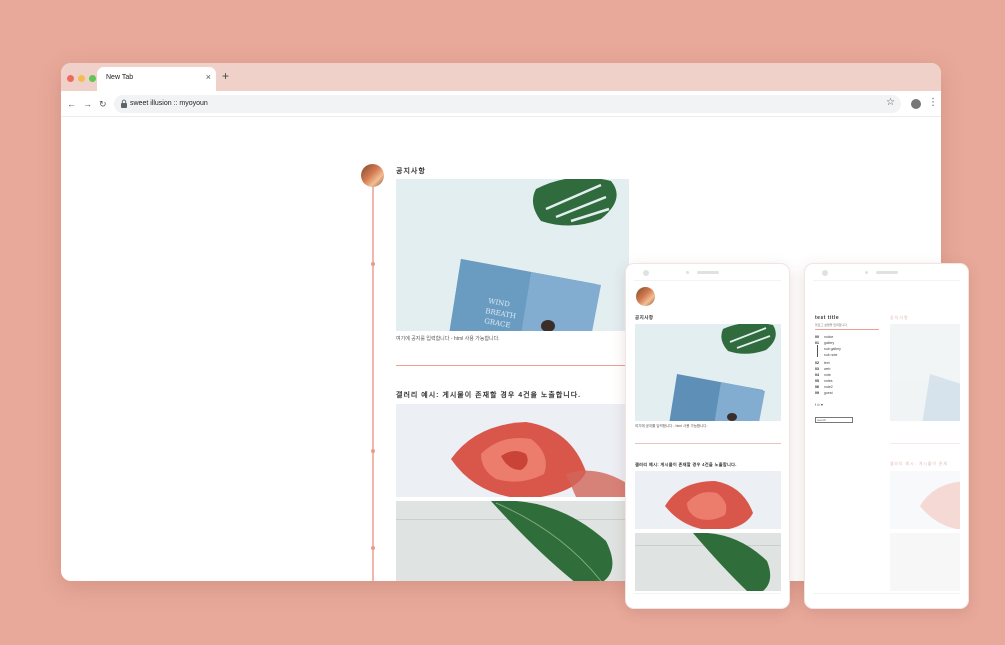 This screenshot has width=1005, height=645. What do you see at coordinates (120, 77) in the screenshot?
I see `tab-title: New Tab` at bounding box center [120, 77].